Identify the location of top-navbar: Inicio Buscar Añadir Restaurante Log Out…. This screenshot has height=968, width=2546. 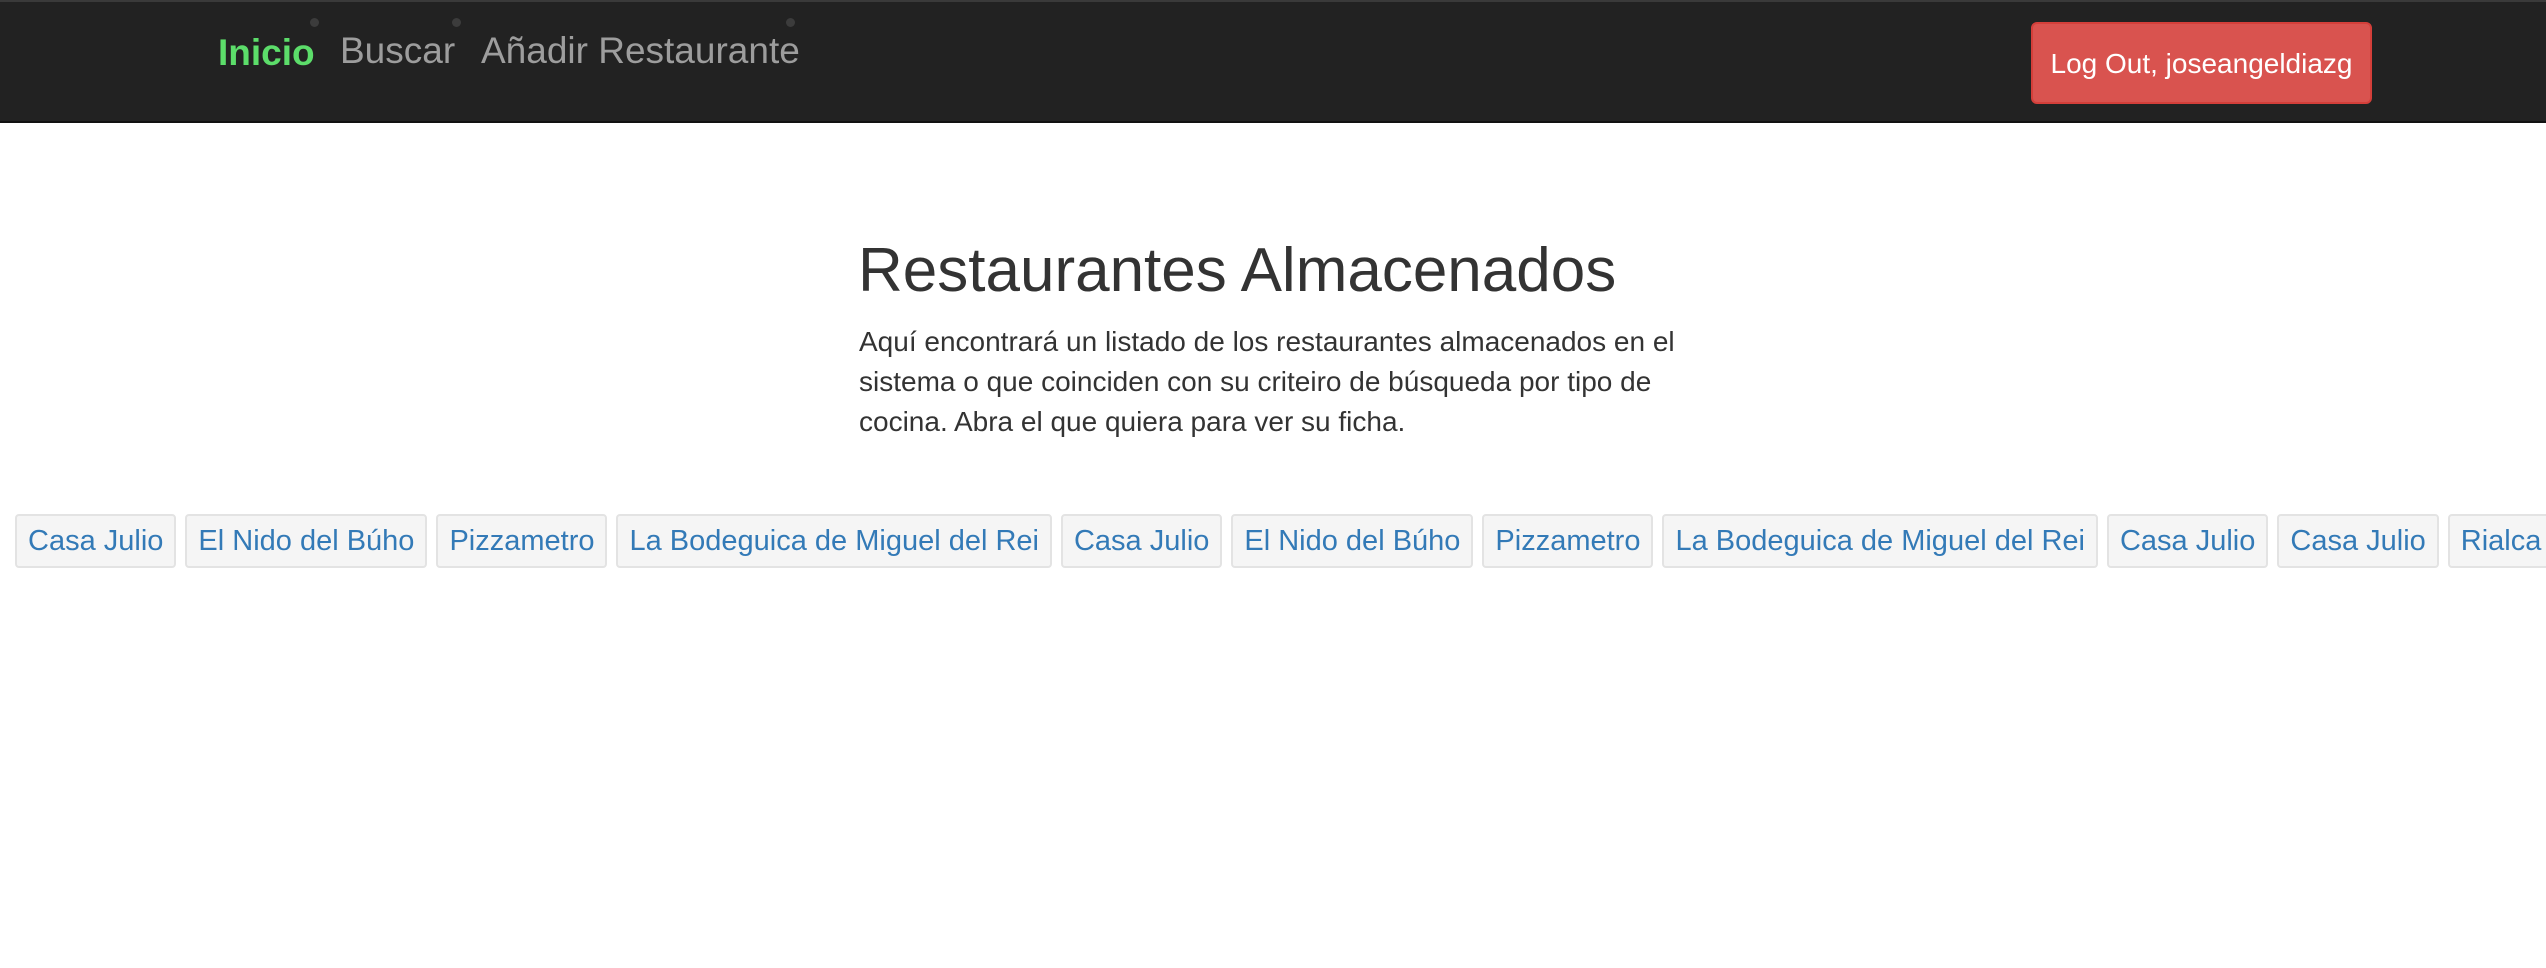
(1273, 61).